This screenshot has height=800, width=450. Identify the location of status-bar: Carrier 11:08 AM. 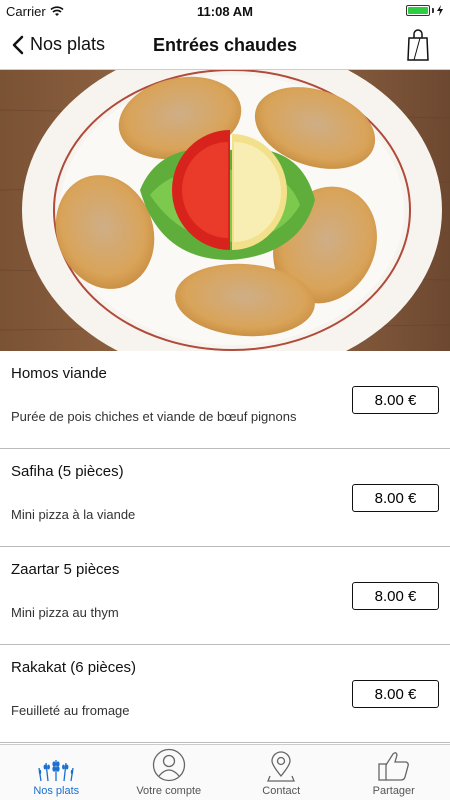
(225, 11).